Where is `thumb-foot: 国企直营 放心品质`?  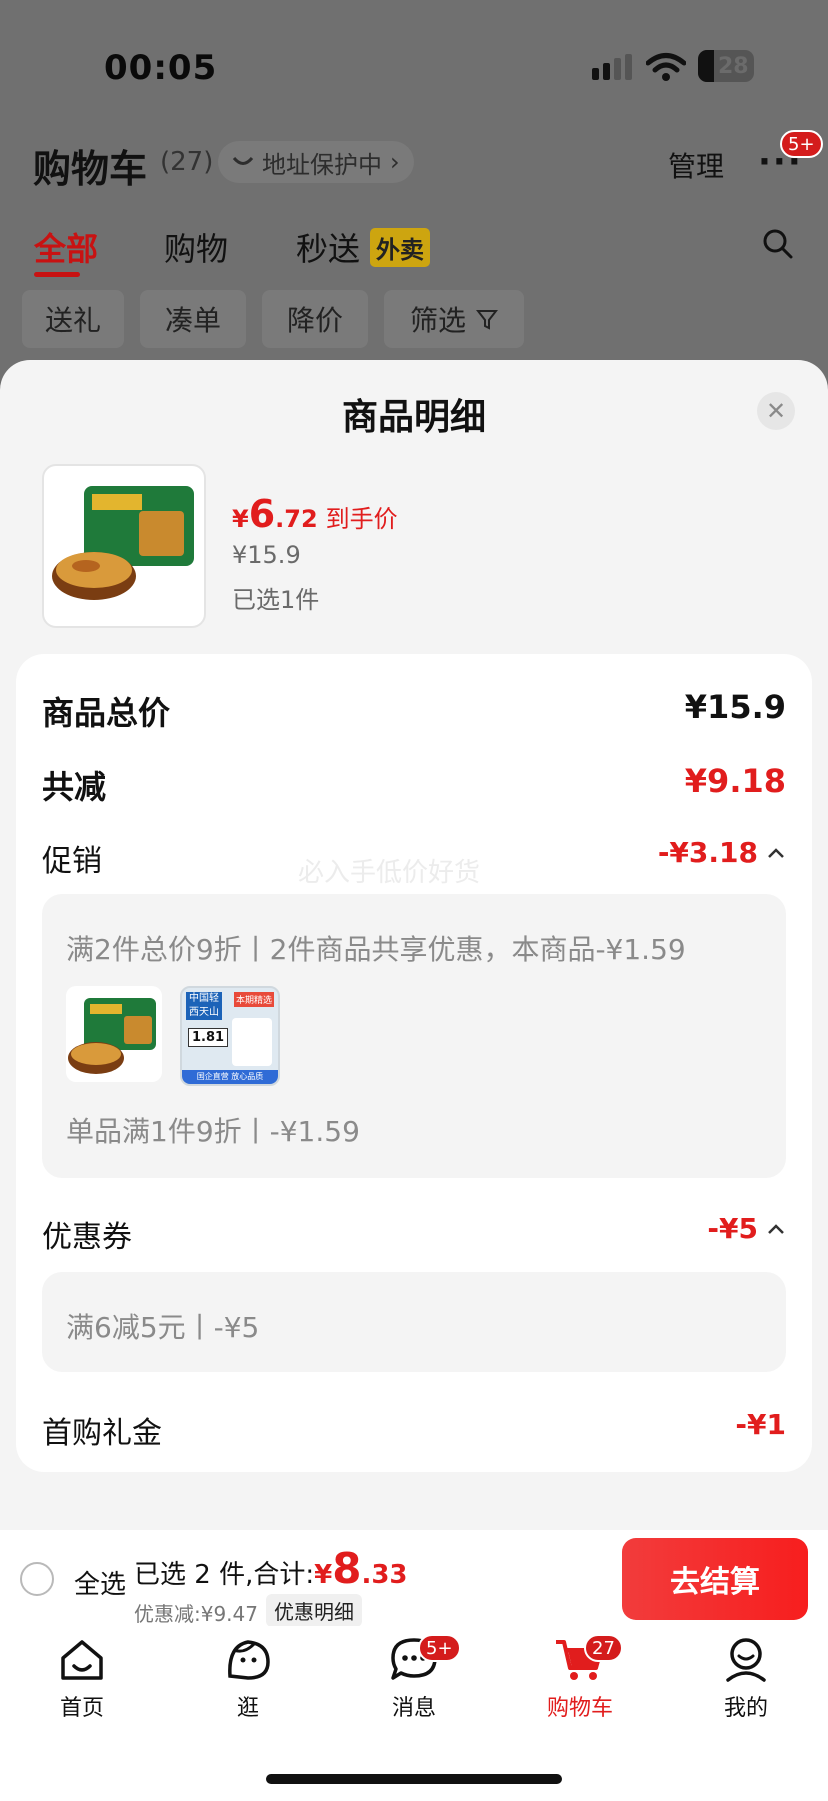
thumb-foot: 国企直营 放心品质 is located at coordinates (230, 1077).